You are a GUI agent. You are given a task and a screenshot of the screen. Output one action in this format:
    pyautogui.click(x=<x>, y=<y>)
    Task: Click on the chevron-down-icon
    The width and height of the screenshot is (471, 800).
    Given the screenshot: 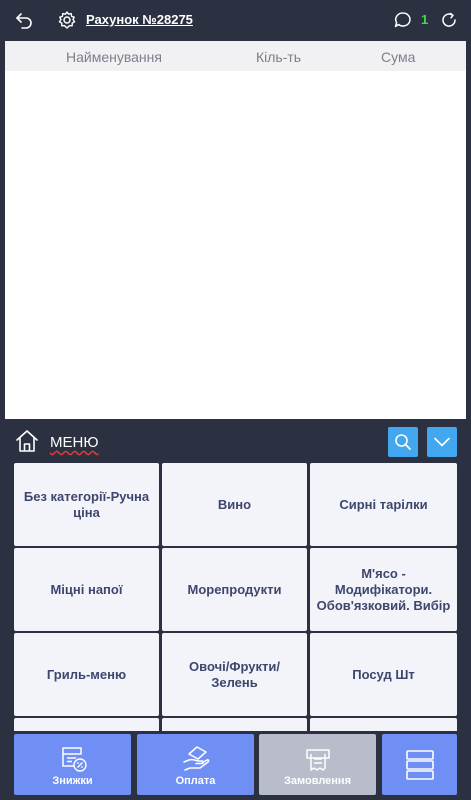 What is the action you would take?
    pyautogui.click(x=442, y=442)
    